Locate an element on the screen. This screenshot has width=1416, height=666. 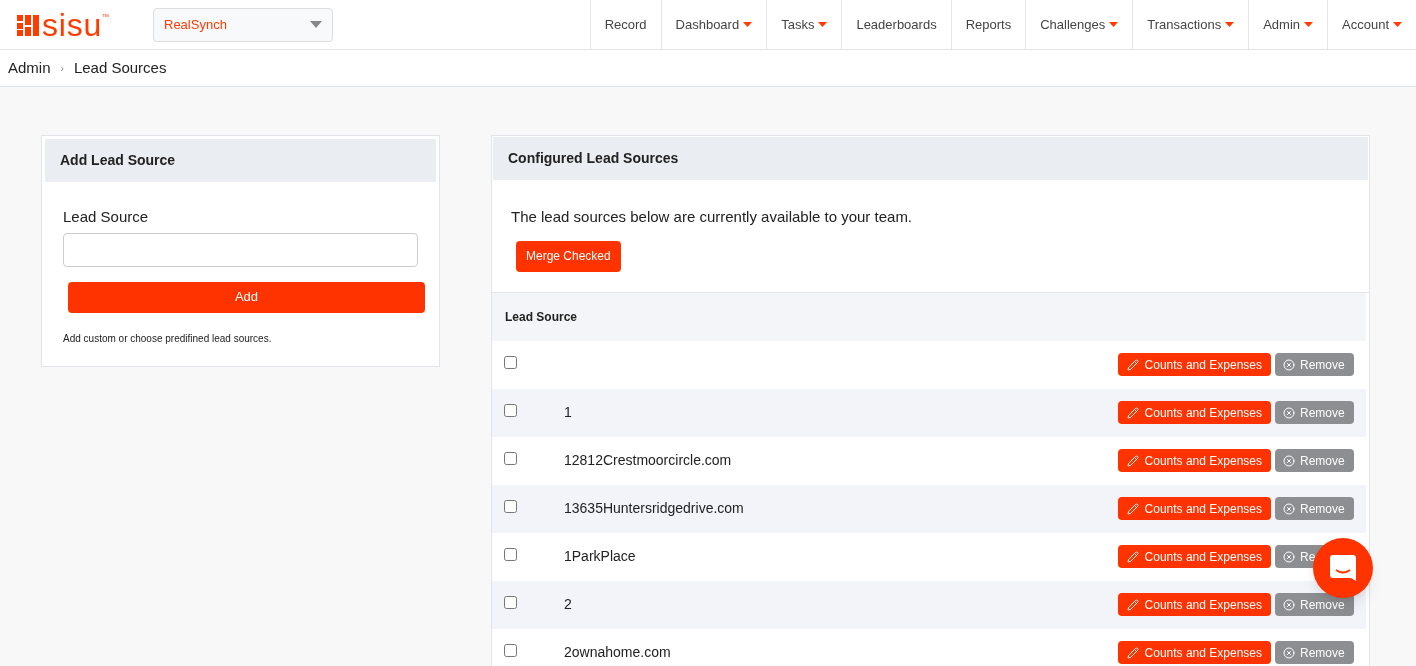
lead-source-name: 12812Crestmoorcircle.com is located at coordinates (648, 460).